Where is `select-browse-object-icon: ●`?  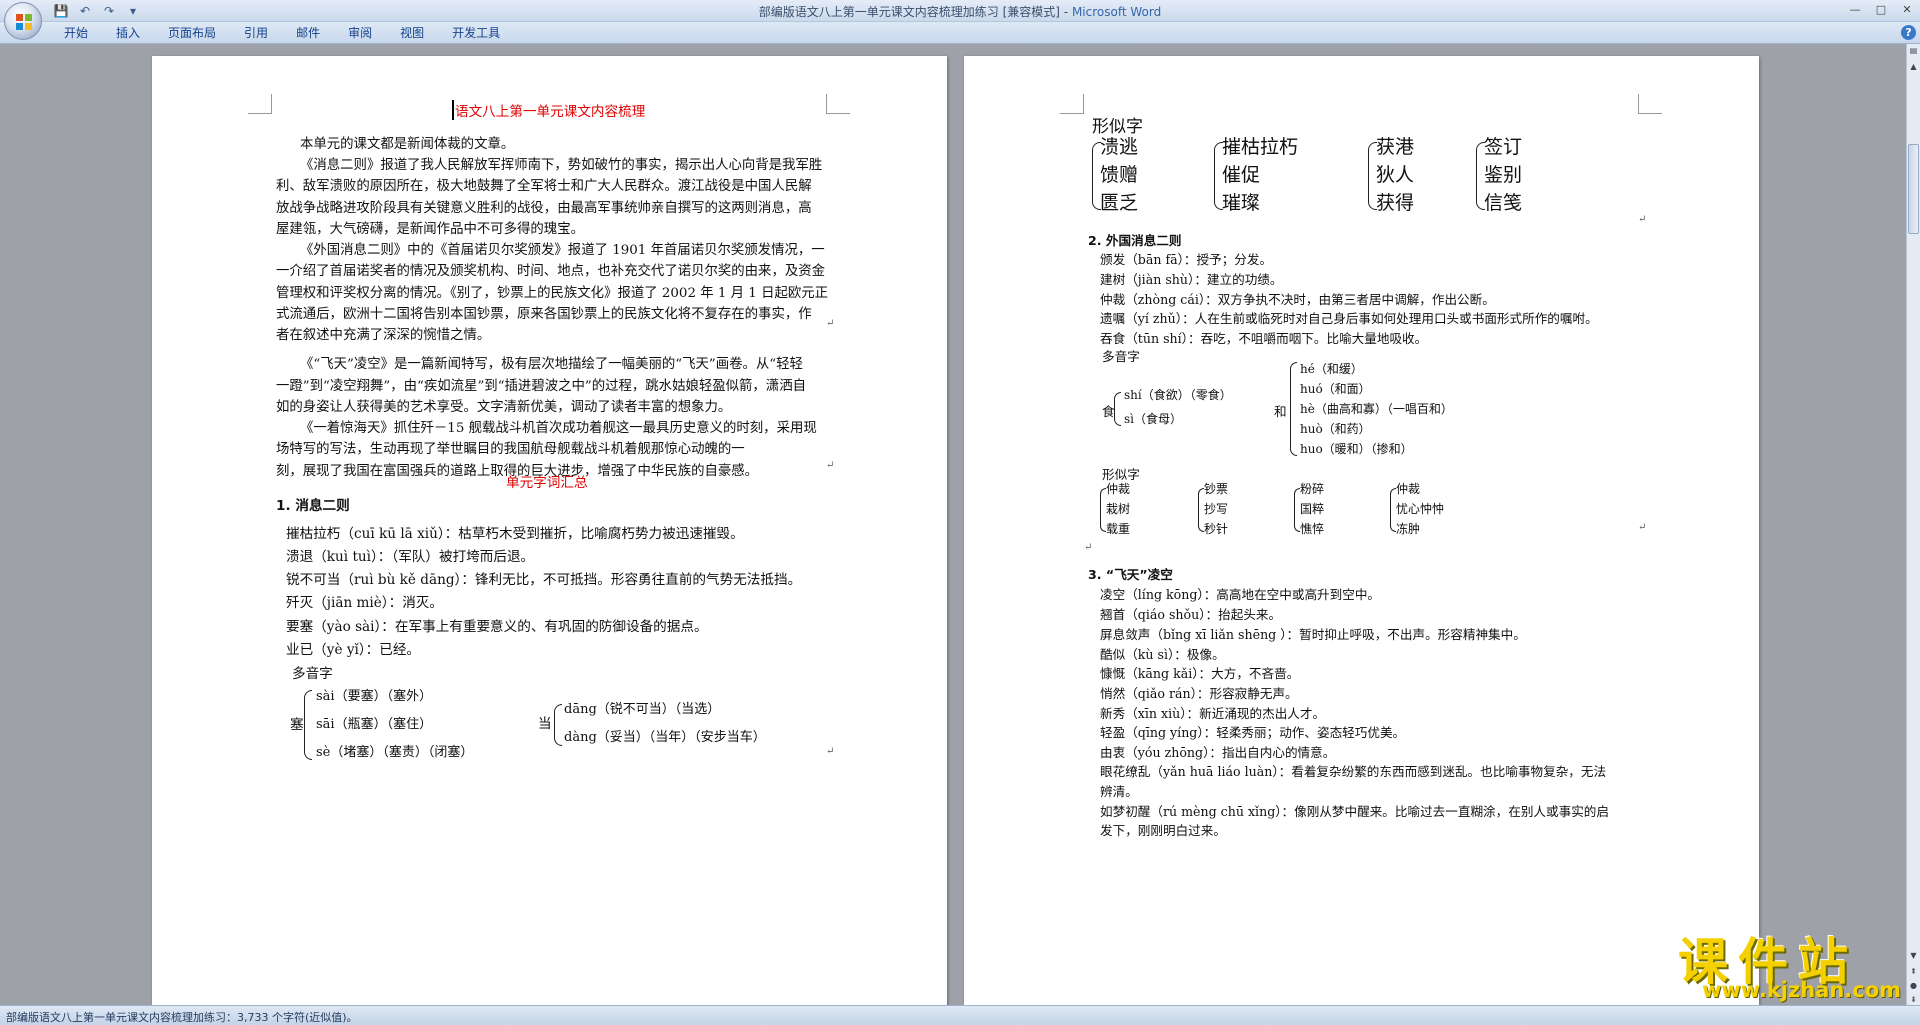
select-browse-object-icon: ● is located at coordinates (1913, 986).